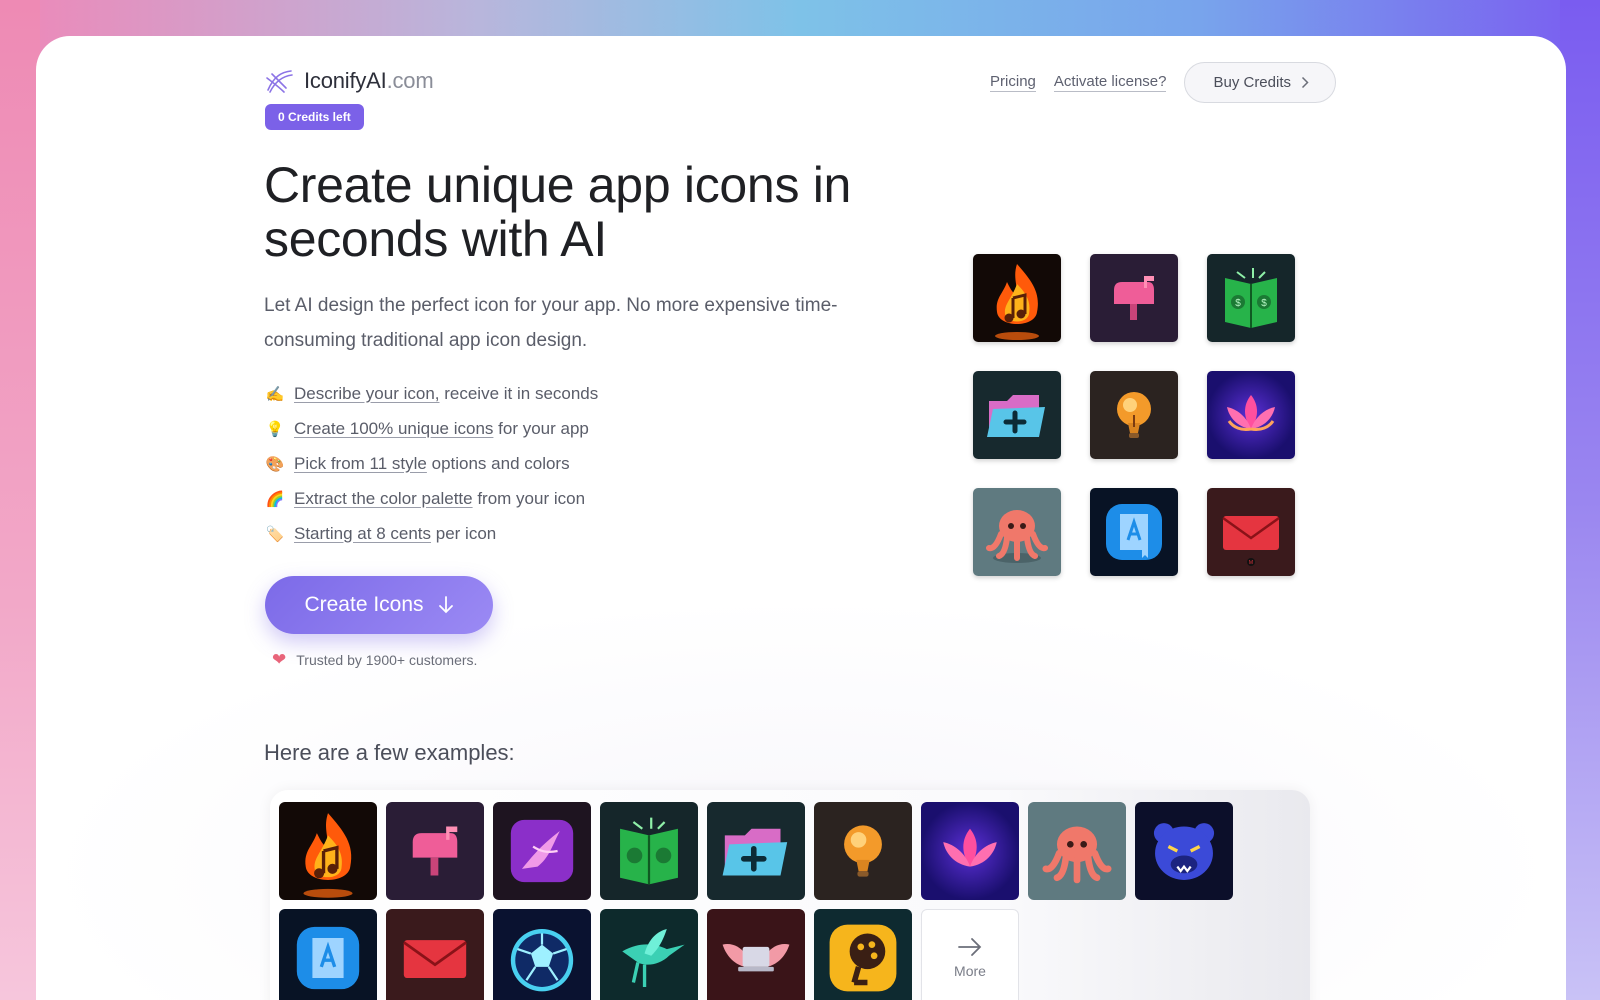 The height and width of the screenshot is (1000, 1600). What do you see at coordinates (1134, 415) in the screenshot?
I see `lightbulb-tile-icon` at bounding box center [1134, 415].